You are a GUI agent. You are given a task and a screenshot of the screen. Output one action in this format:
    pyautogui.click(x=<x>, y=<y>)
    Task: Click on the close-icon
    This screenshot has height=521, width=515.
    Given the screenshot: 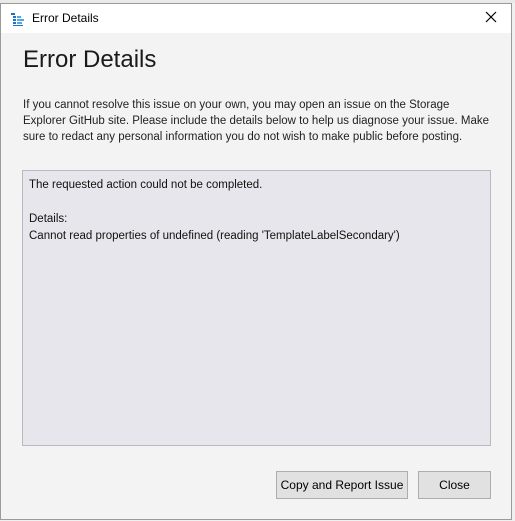 What is the action you would take?
    pyautogui.click(x=491, y=19)
    